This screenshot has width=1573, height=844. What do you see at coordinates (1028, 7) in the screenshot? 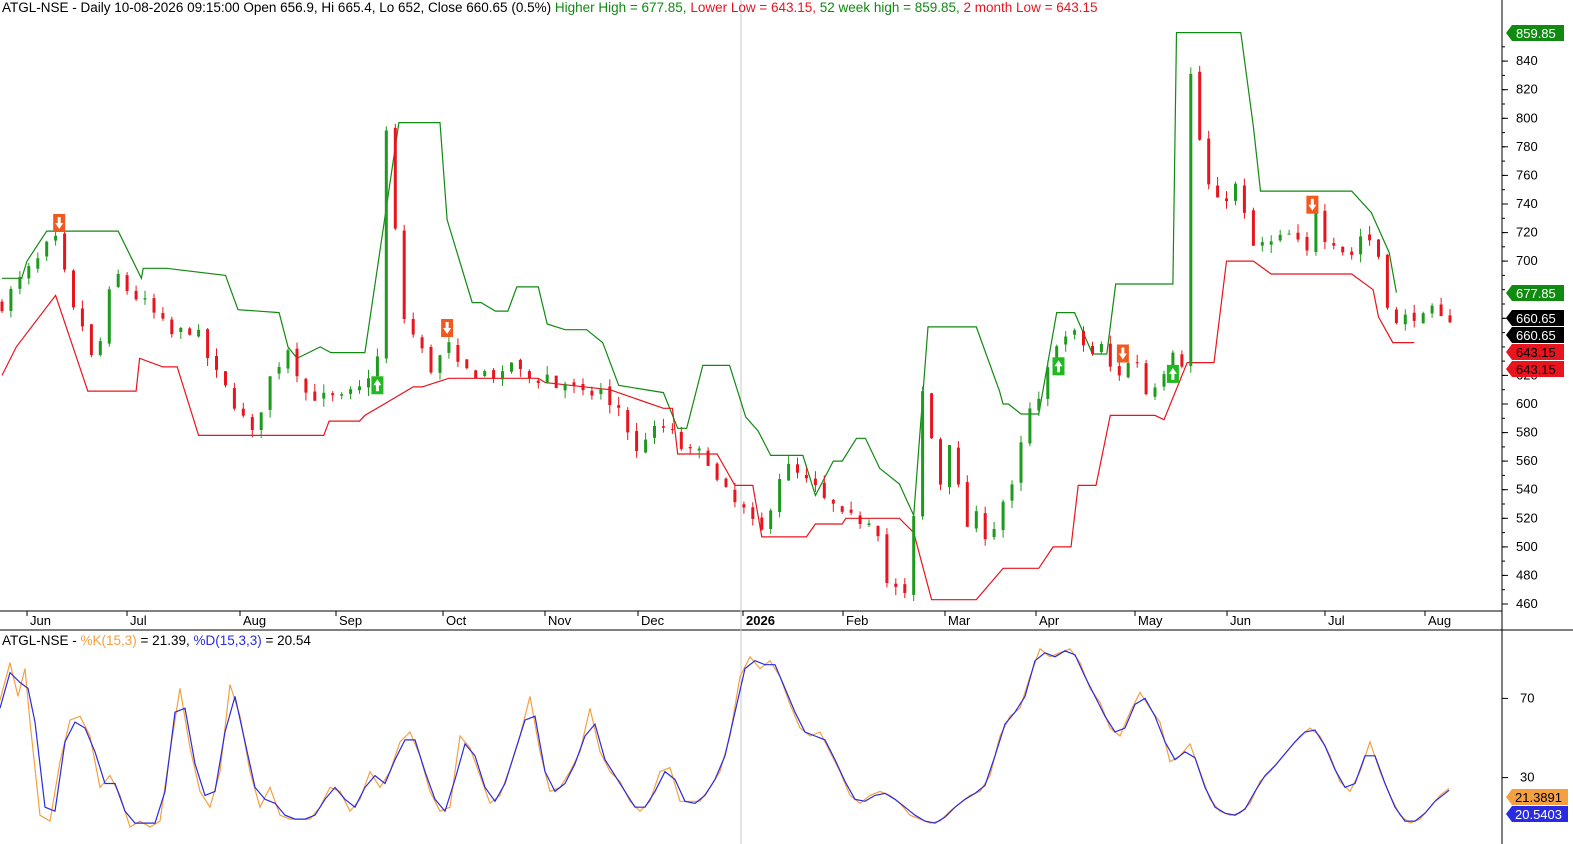
I see `month2-low-legend: 2 month Low = 643.15` at bounding box center [1028, 7].